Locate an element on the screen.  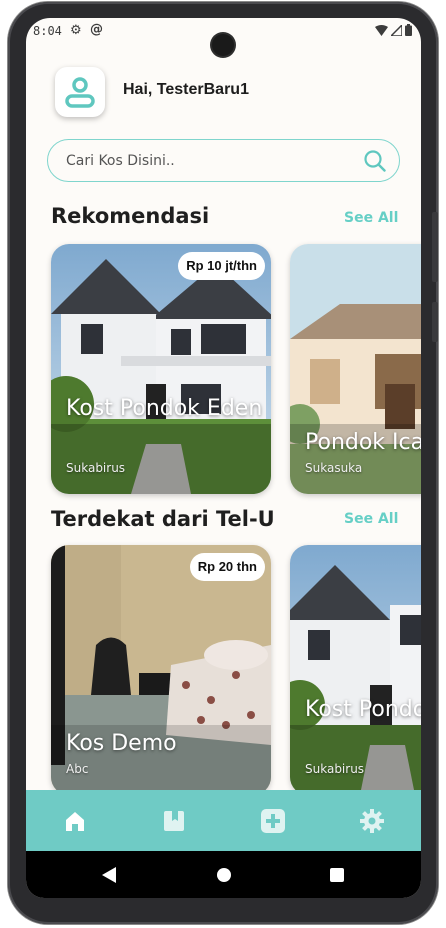
settings-icon is located at coordinates (371, 820).